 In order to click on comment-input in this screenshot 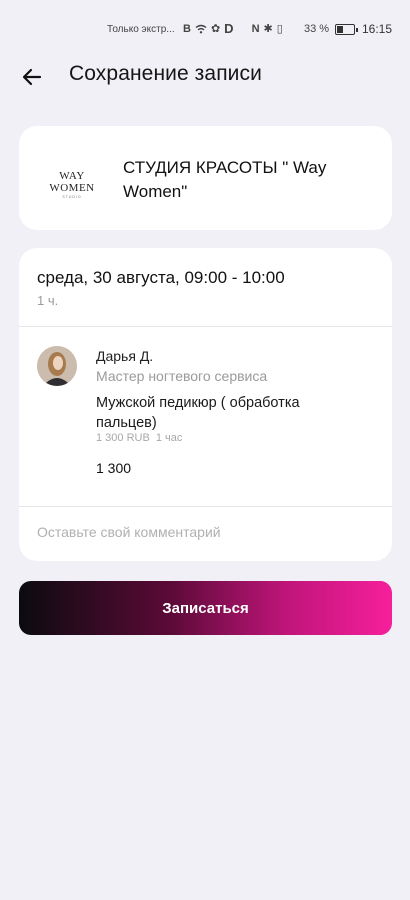, I will do `click(205, 532)`.